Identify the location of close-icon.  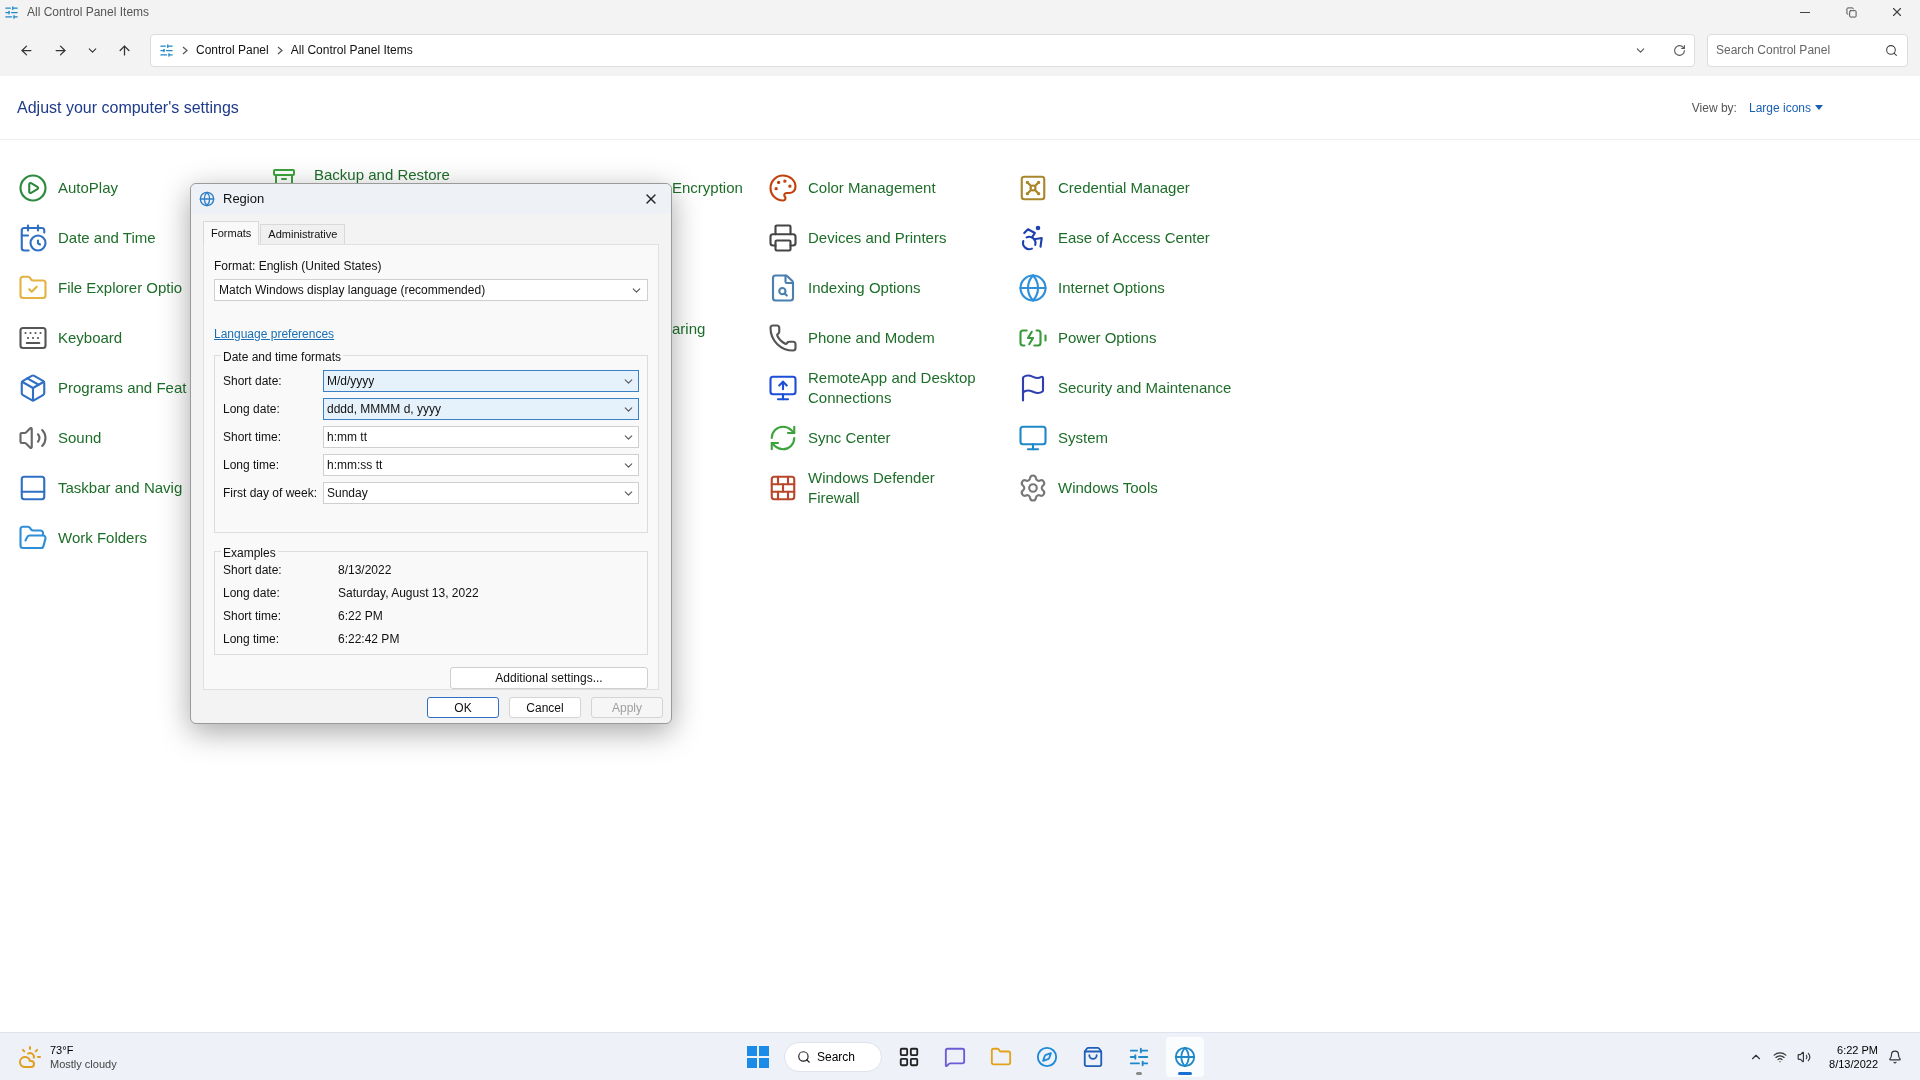
(1897, 12).